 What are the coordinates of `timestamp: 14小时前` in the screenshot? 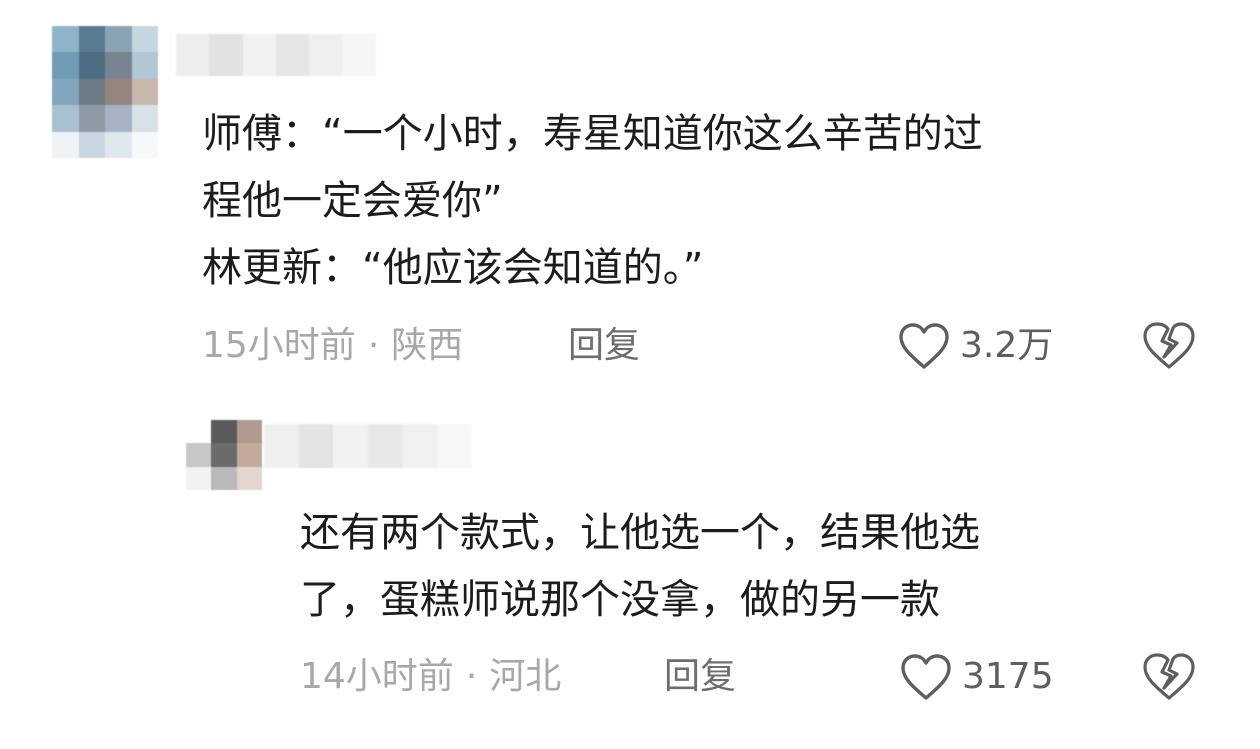 It's located at (377, 676).